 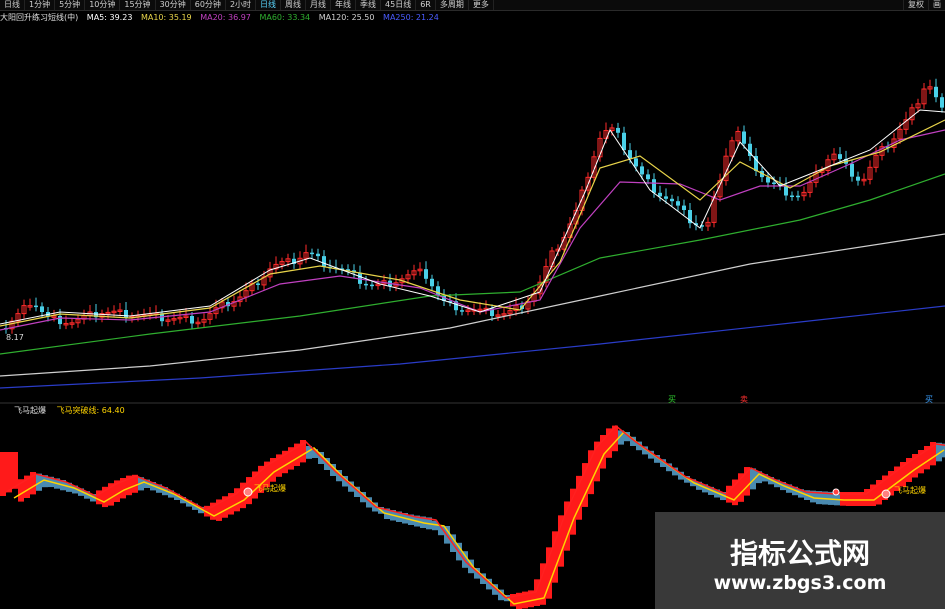 I want to click on ma250-value: MA250: 21.24, so click(x=411, y=17).